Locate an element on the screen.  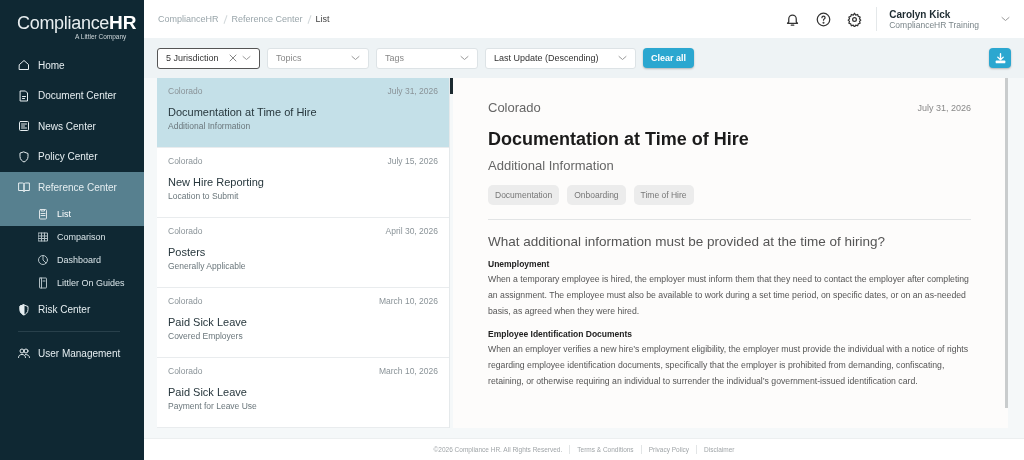
result-title: Posters is located at coordinates (187, 252).